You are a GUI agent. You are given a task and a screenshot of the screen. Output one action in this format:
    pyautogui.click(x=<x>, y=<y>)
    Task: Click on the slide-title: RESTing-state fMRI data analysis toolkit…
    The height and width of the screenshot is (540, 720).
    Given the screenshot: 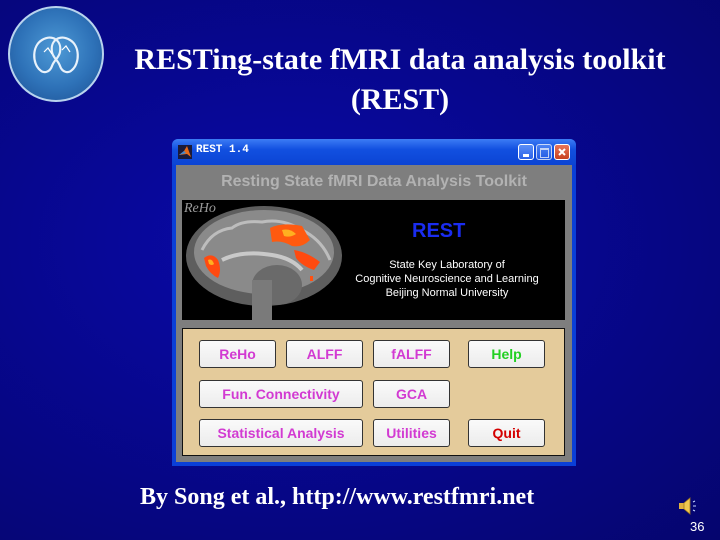 What is the action you would take?
    pyautogui.click(x=400, y=80)
    